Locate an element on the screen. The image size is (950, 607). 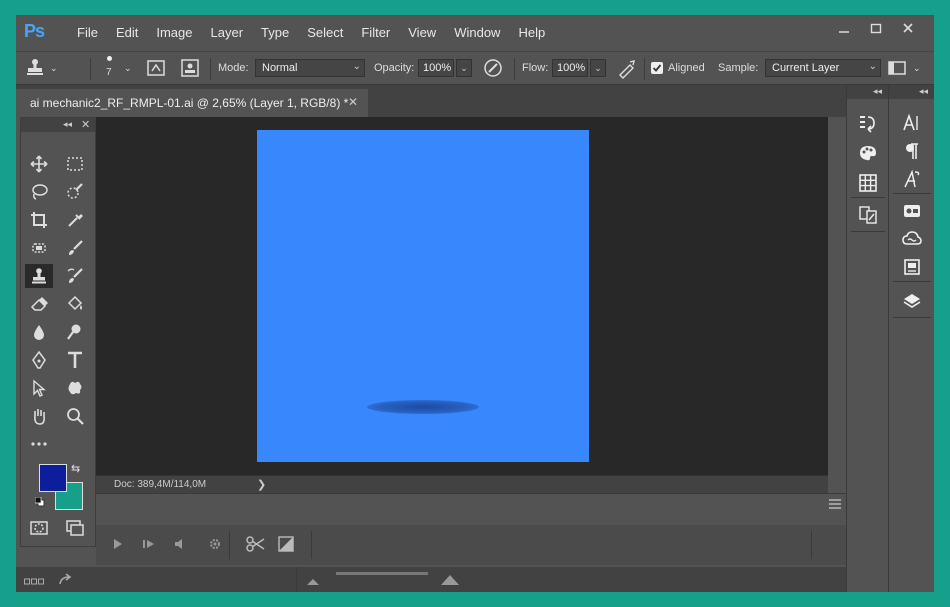
properties-panel-button is located at coordinates (911, 267).